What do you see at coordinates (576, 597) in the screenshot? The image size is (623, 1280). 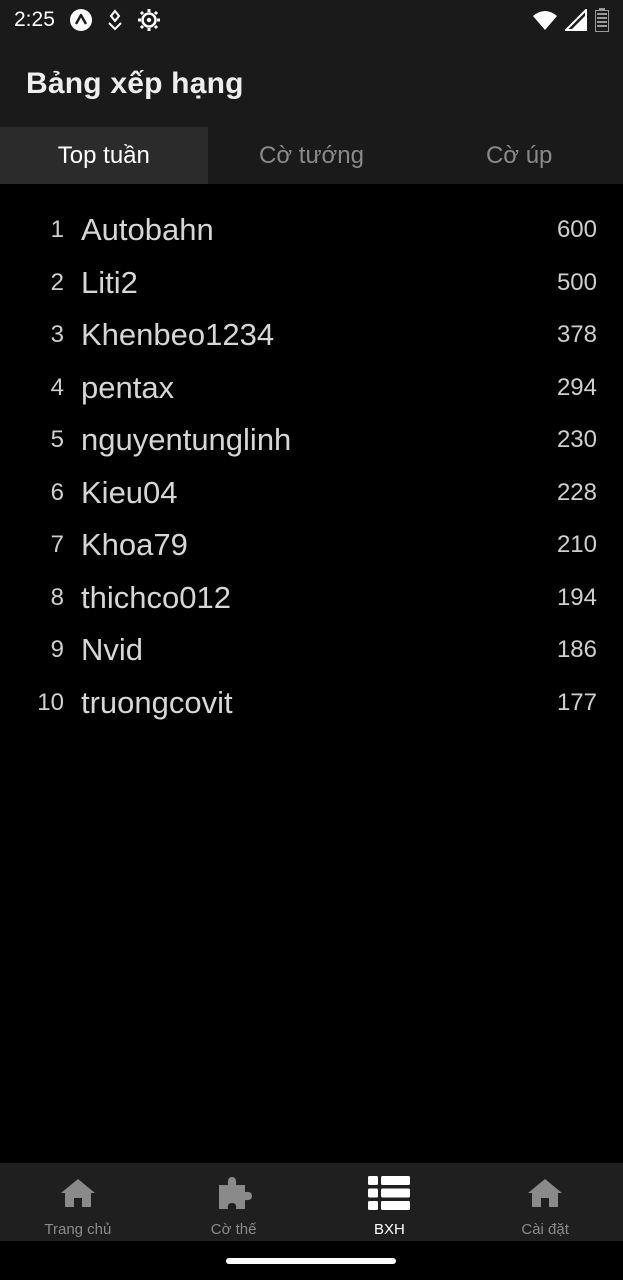 I see `score: 194` at bounding box center [576, 597].